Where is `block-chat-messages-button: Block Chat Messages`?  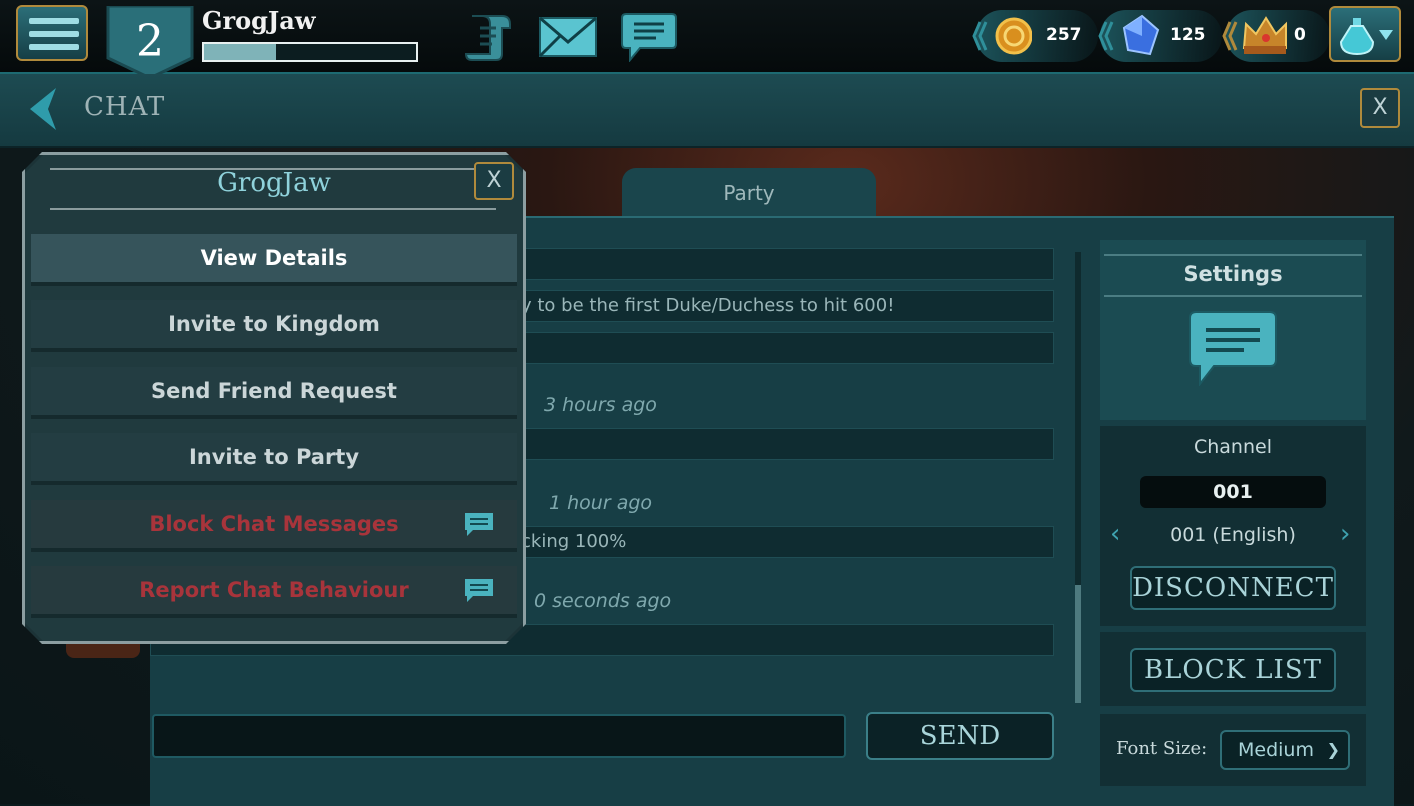
block-chat-messages-button: Block Chat Messages is located at coordinates (274, 526).